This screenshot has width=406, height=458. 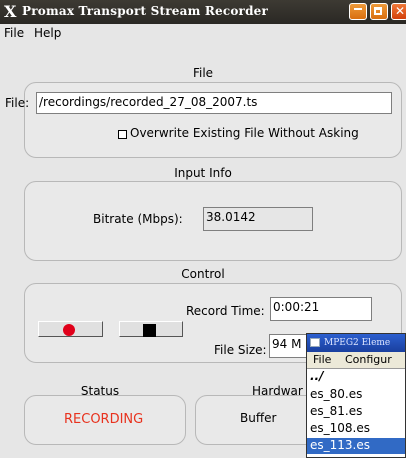 I want to click on maximize-icon, so click(x=378, y=11).